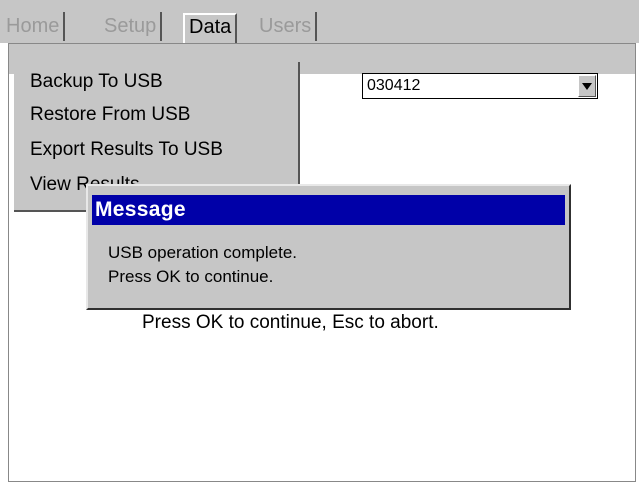 This screenshot has width=639, height=485. I want to click on menu-item-backup-to-usb: Backup To USB, so click(96, 82).